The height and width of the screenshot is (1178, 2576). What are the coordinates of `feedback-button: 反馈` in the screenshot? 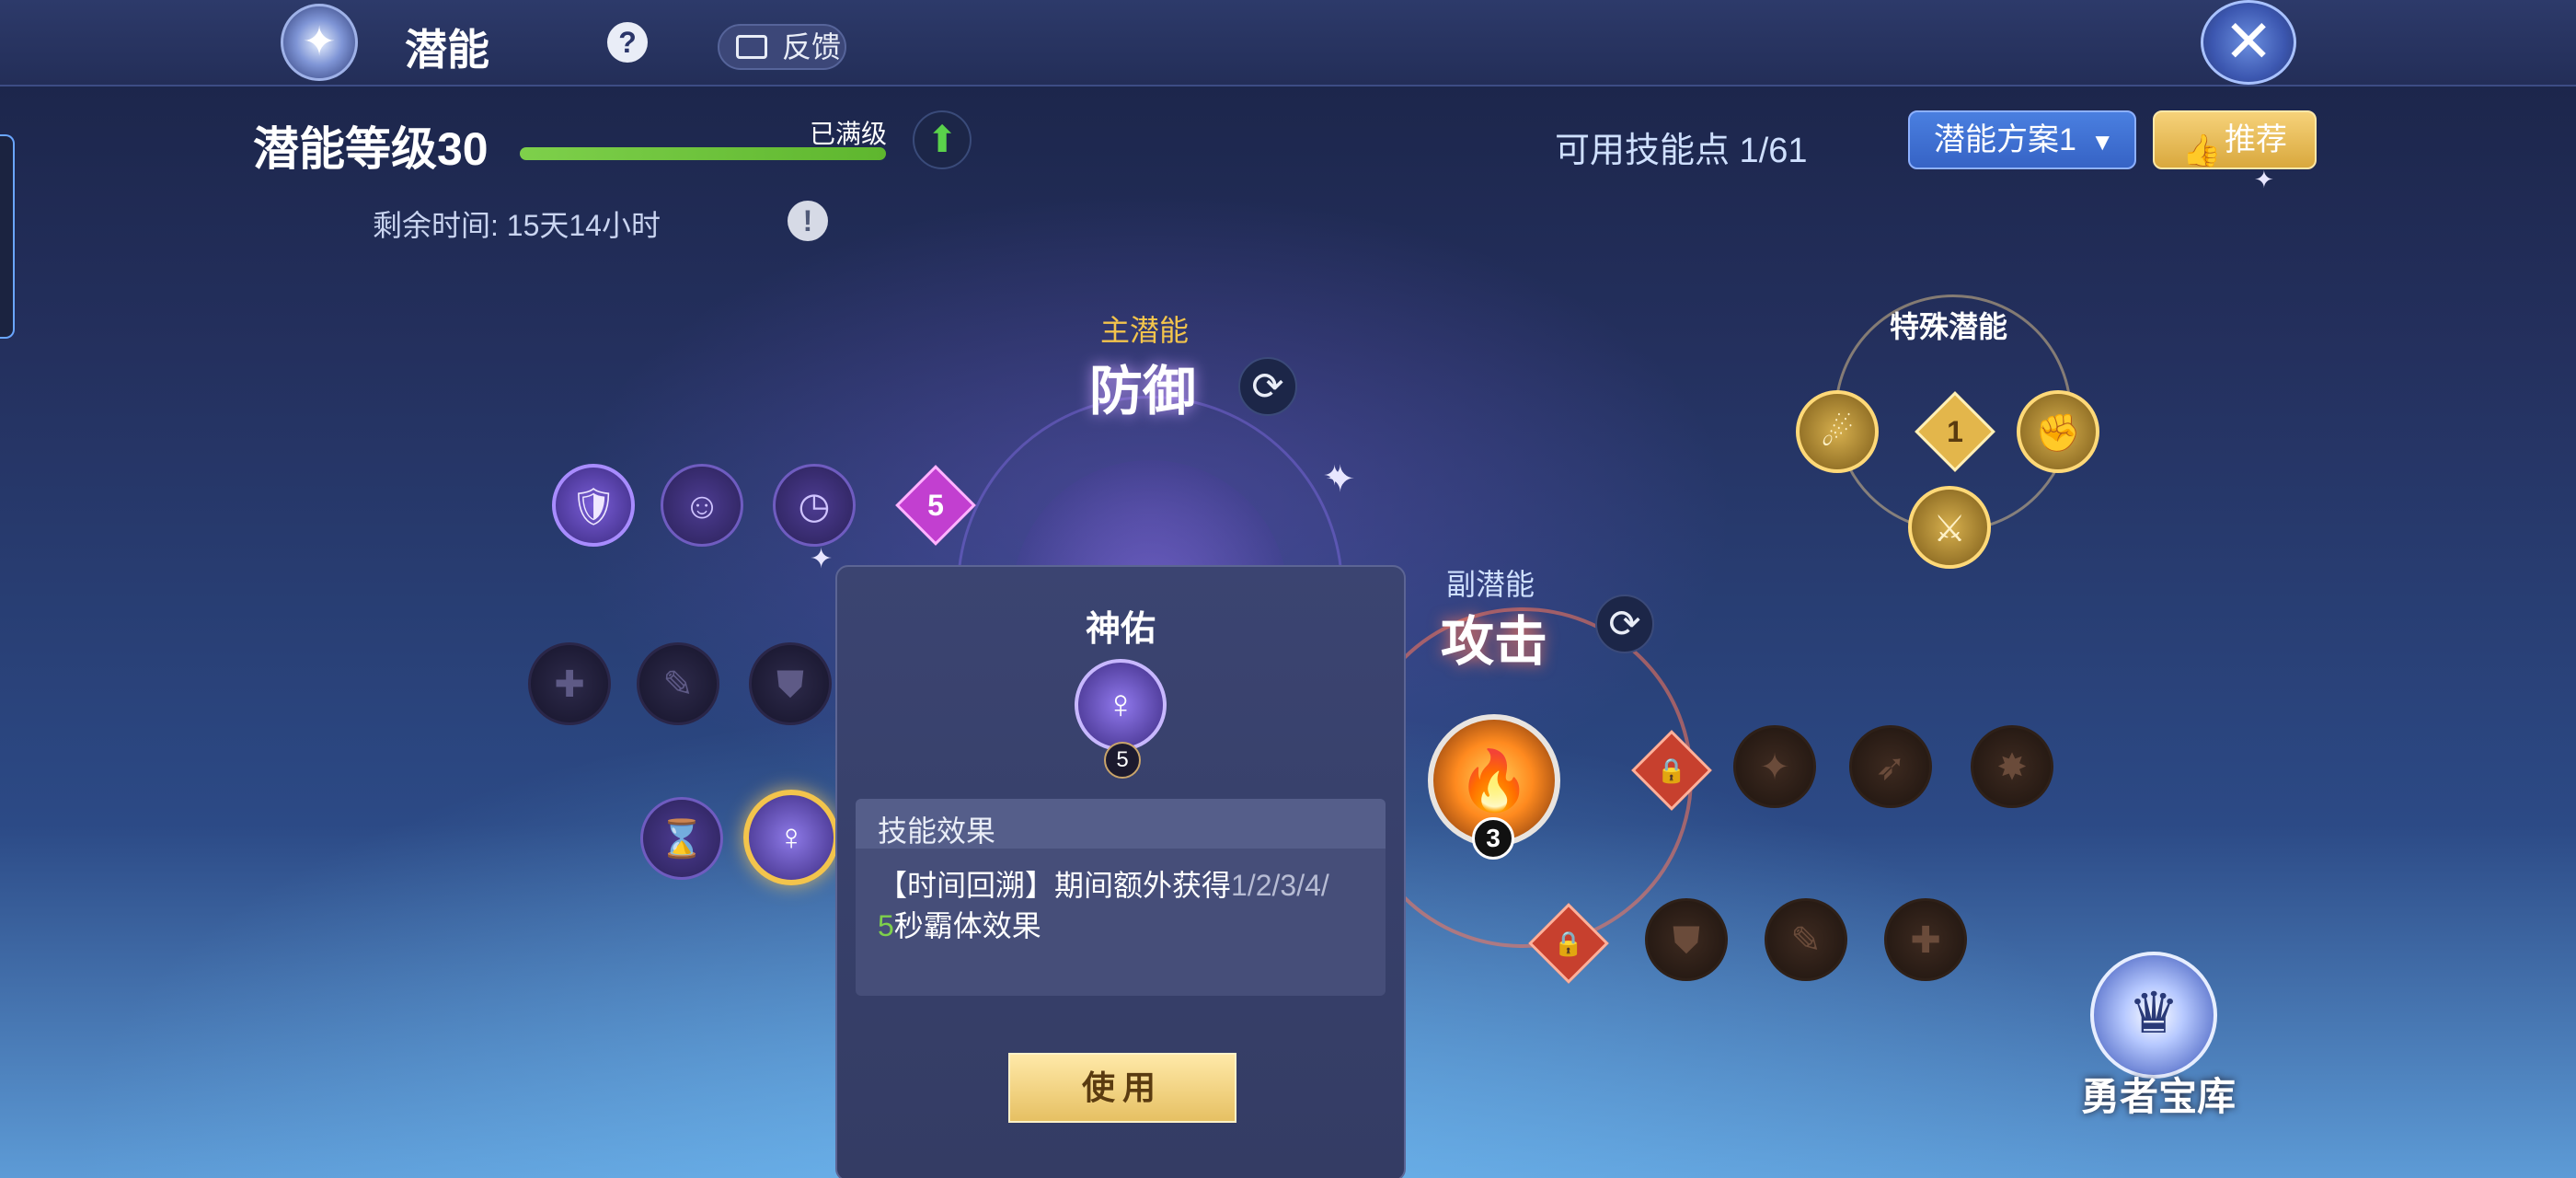 It's located at (782, 47).